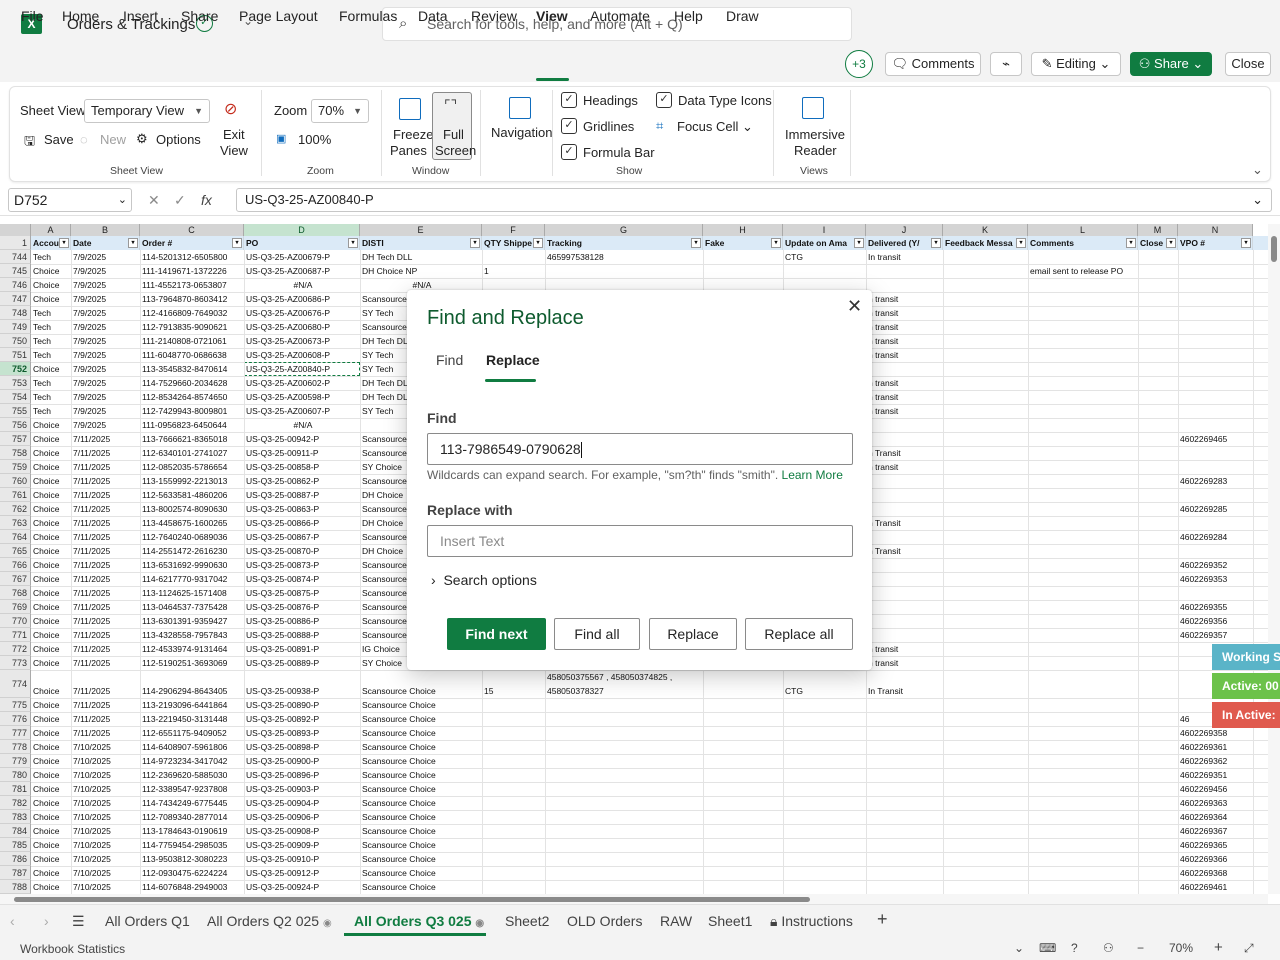 The image size is (1280, 960). I want to click on table-cell: 113-9503812-3080223, so click(192, 859).